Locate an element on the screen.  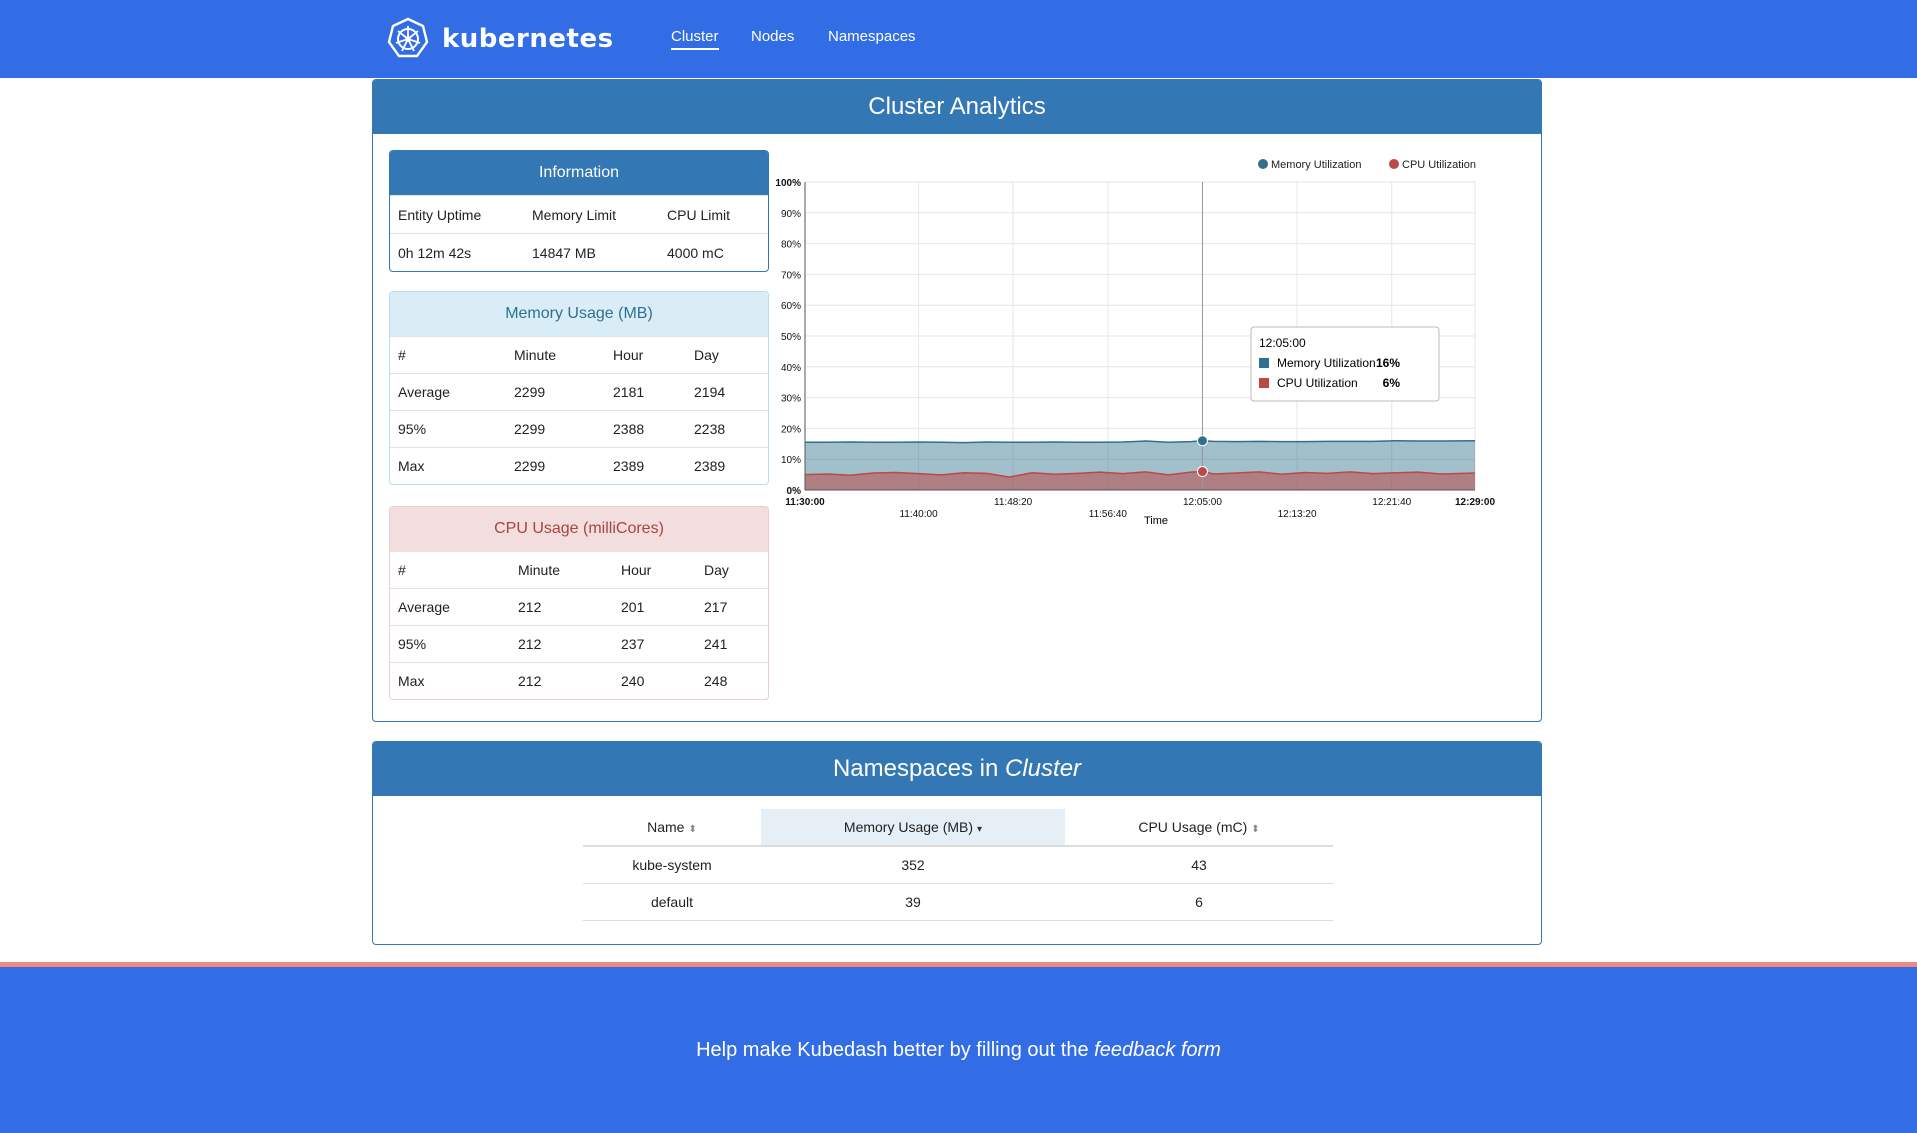
cpu-limit-value: 4000 mC is located at coordinates (695, 252).